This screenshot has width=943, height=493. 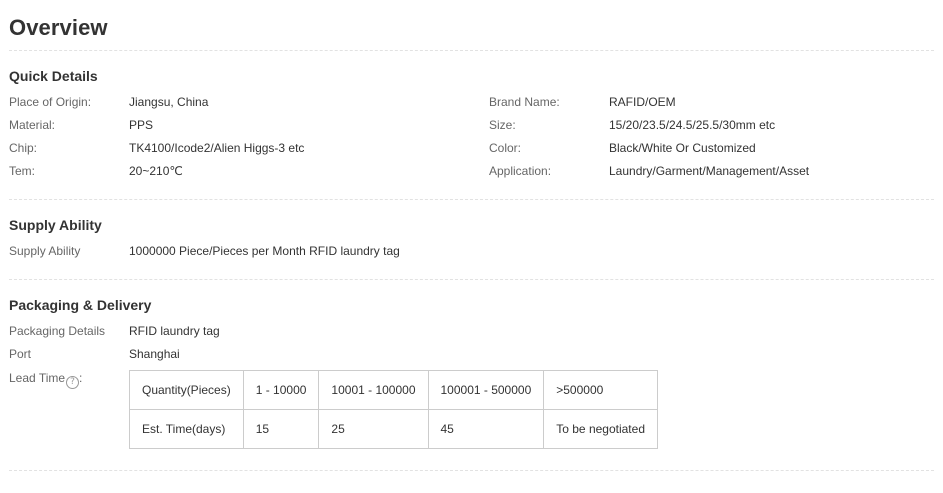 I want to click on detail-label: Tem:, so click(x=22, y=171).